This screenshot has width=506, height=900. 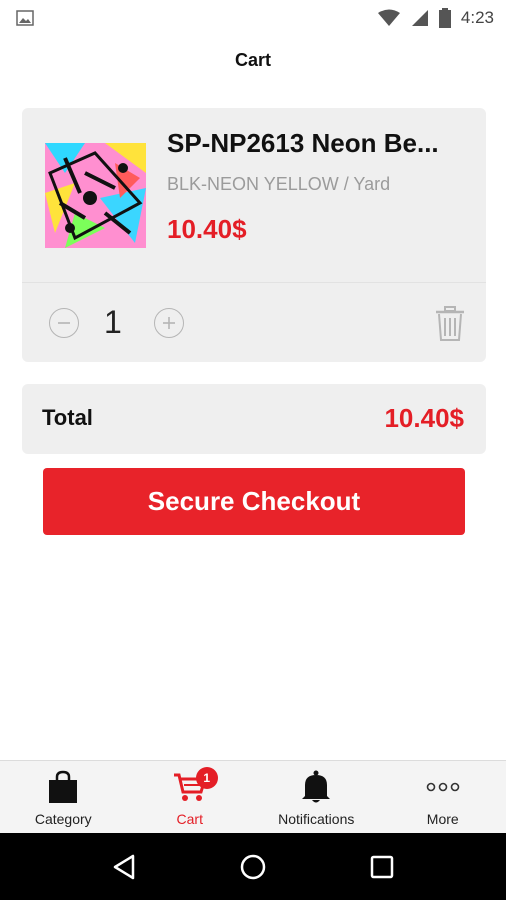 What do you see at coordinates (190, 797) in the screenshot?
I see `nav-item-cart: 1 Cart` at bounding box center [190, 797].